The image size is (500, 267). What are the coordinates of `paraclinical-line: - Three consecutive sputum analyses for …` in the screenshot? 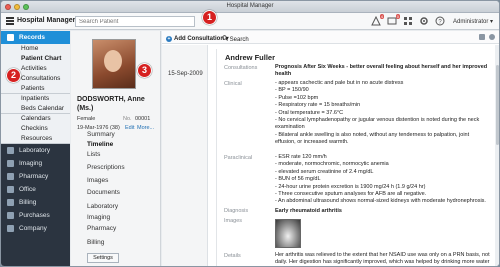 It's located at (351, 194).